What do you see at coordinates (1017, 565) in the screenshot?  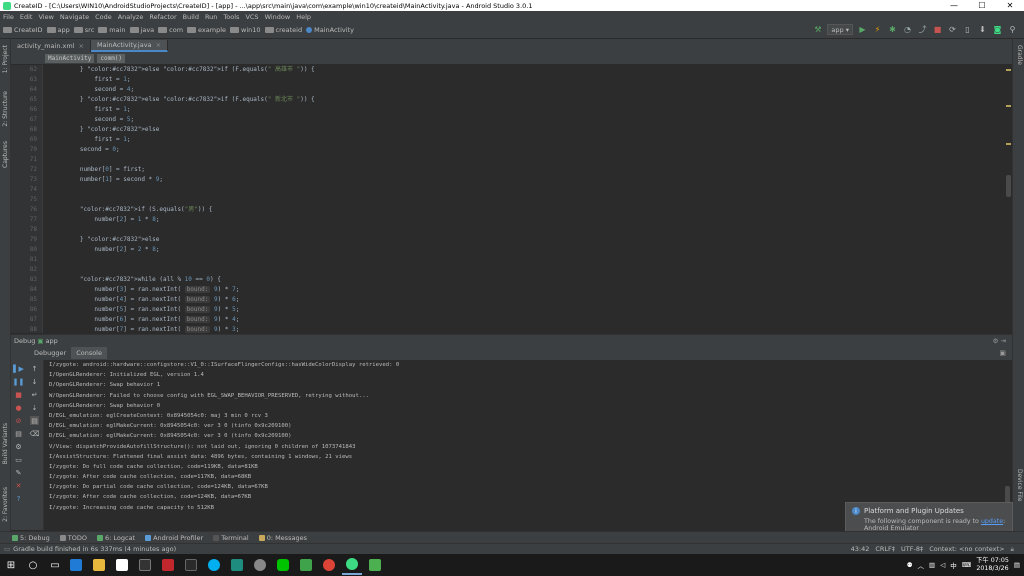 I see `notifications-icon: ▤` at bounding box center [1017, 565].